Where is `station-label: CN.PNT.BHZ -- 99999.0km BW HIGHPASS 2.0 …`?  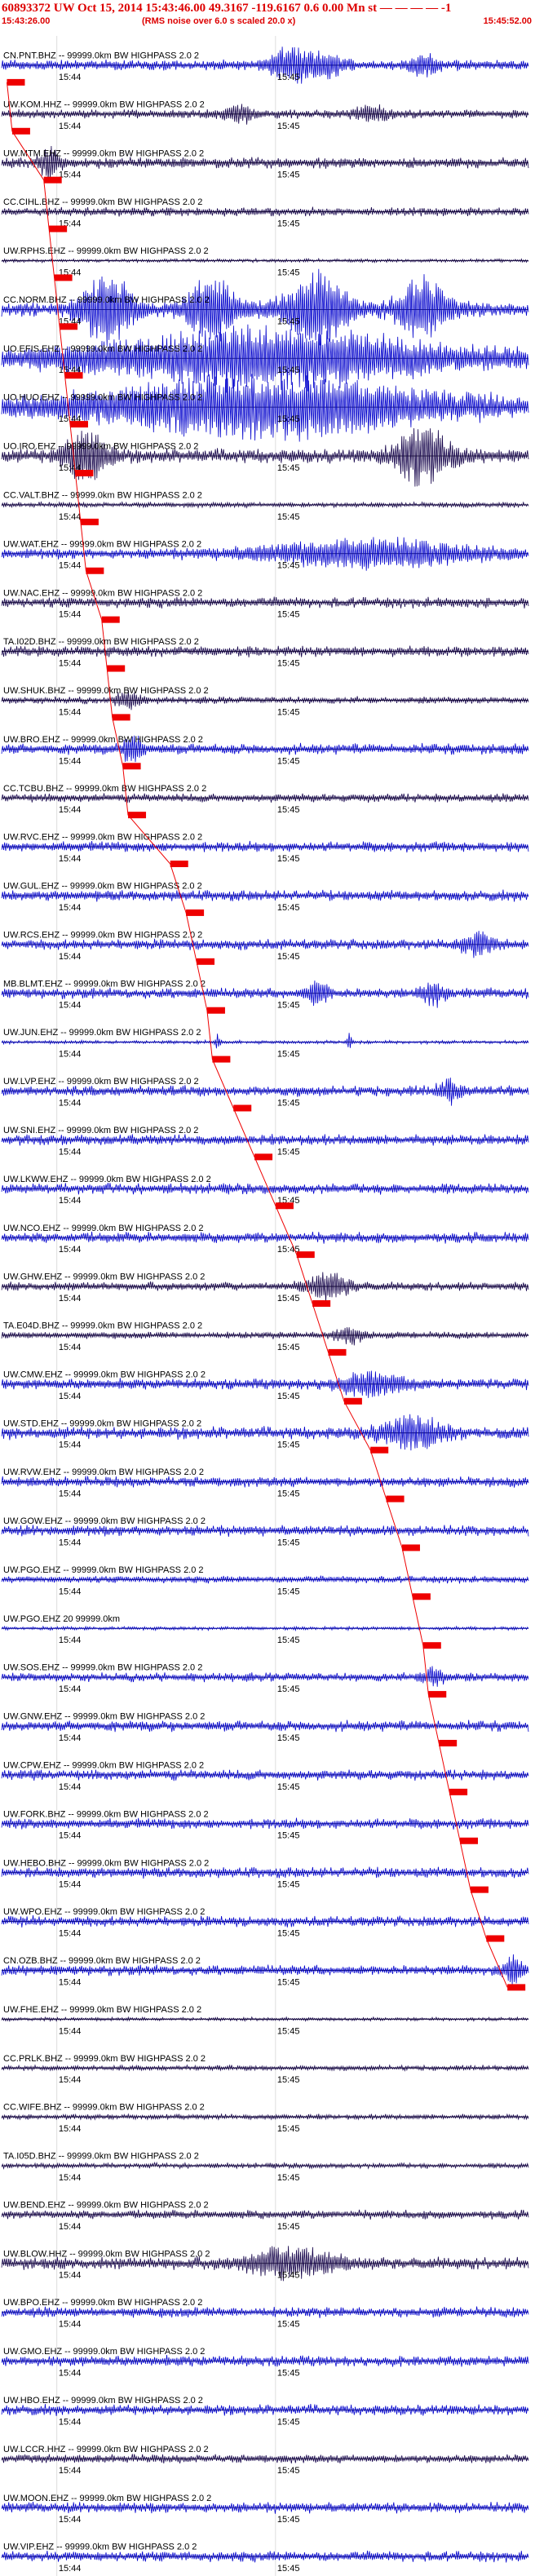
station-label: CN.PNT.BHZ -- 99999.0km BW HIGHPASS 2.0 … is located at coordinates (101, 56).